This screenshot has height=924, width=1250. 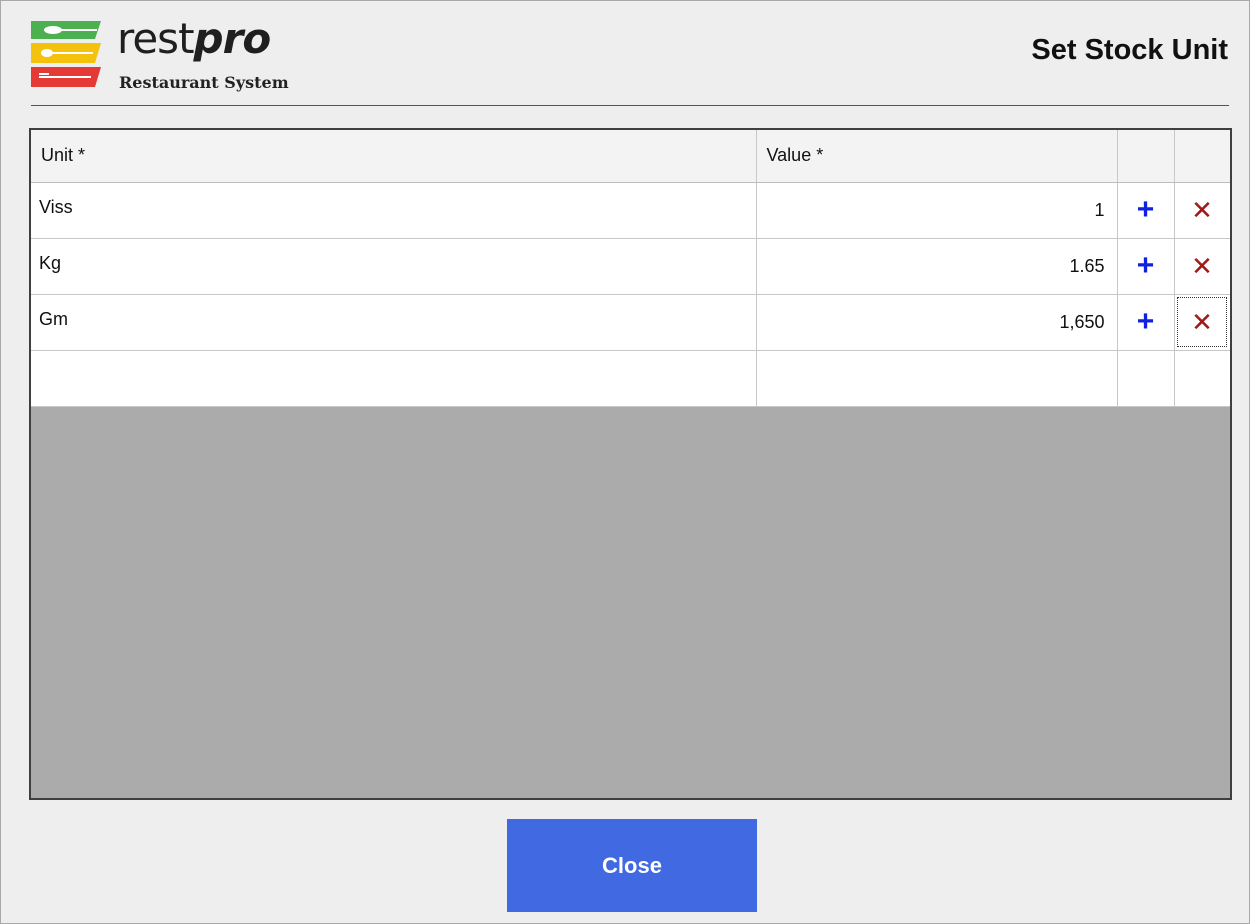 I want to click on logo-word-pro: pro, so click(x=232, y=38).